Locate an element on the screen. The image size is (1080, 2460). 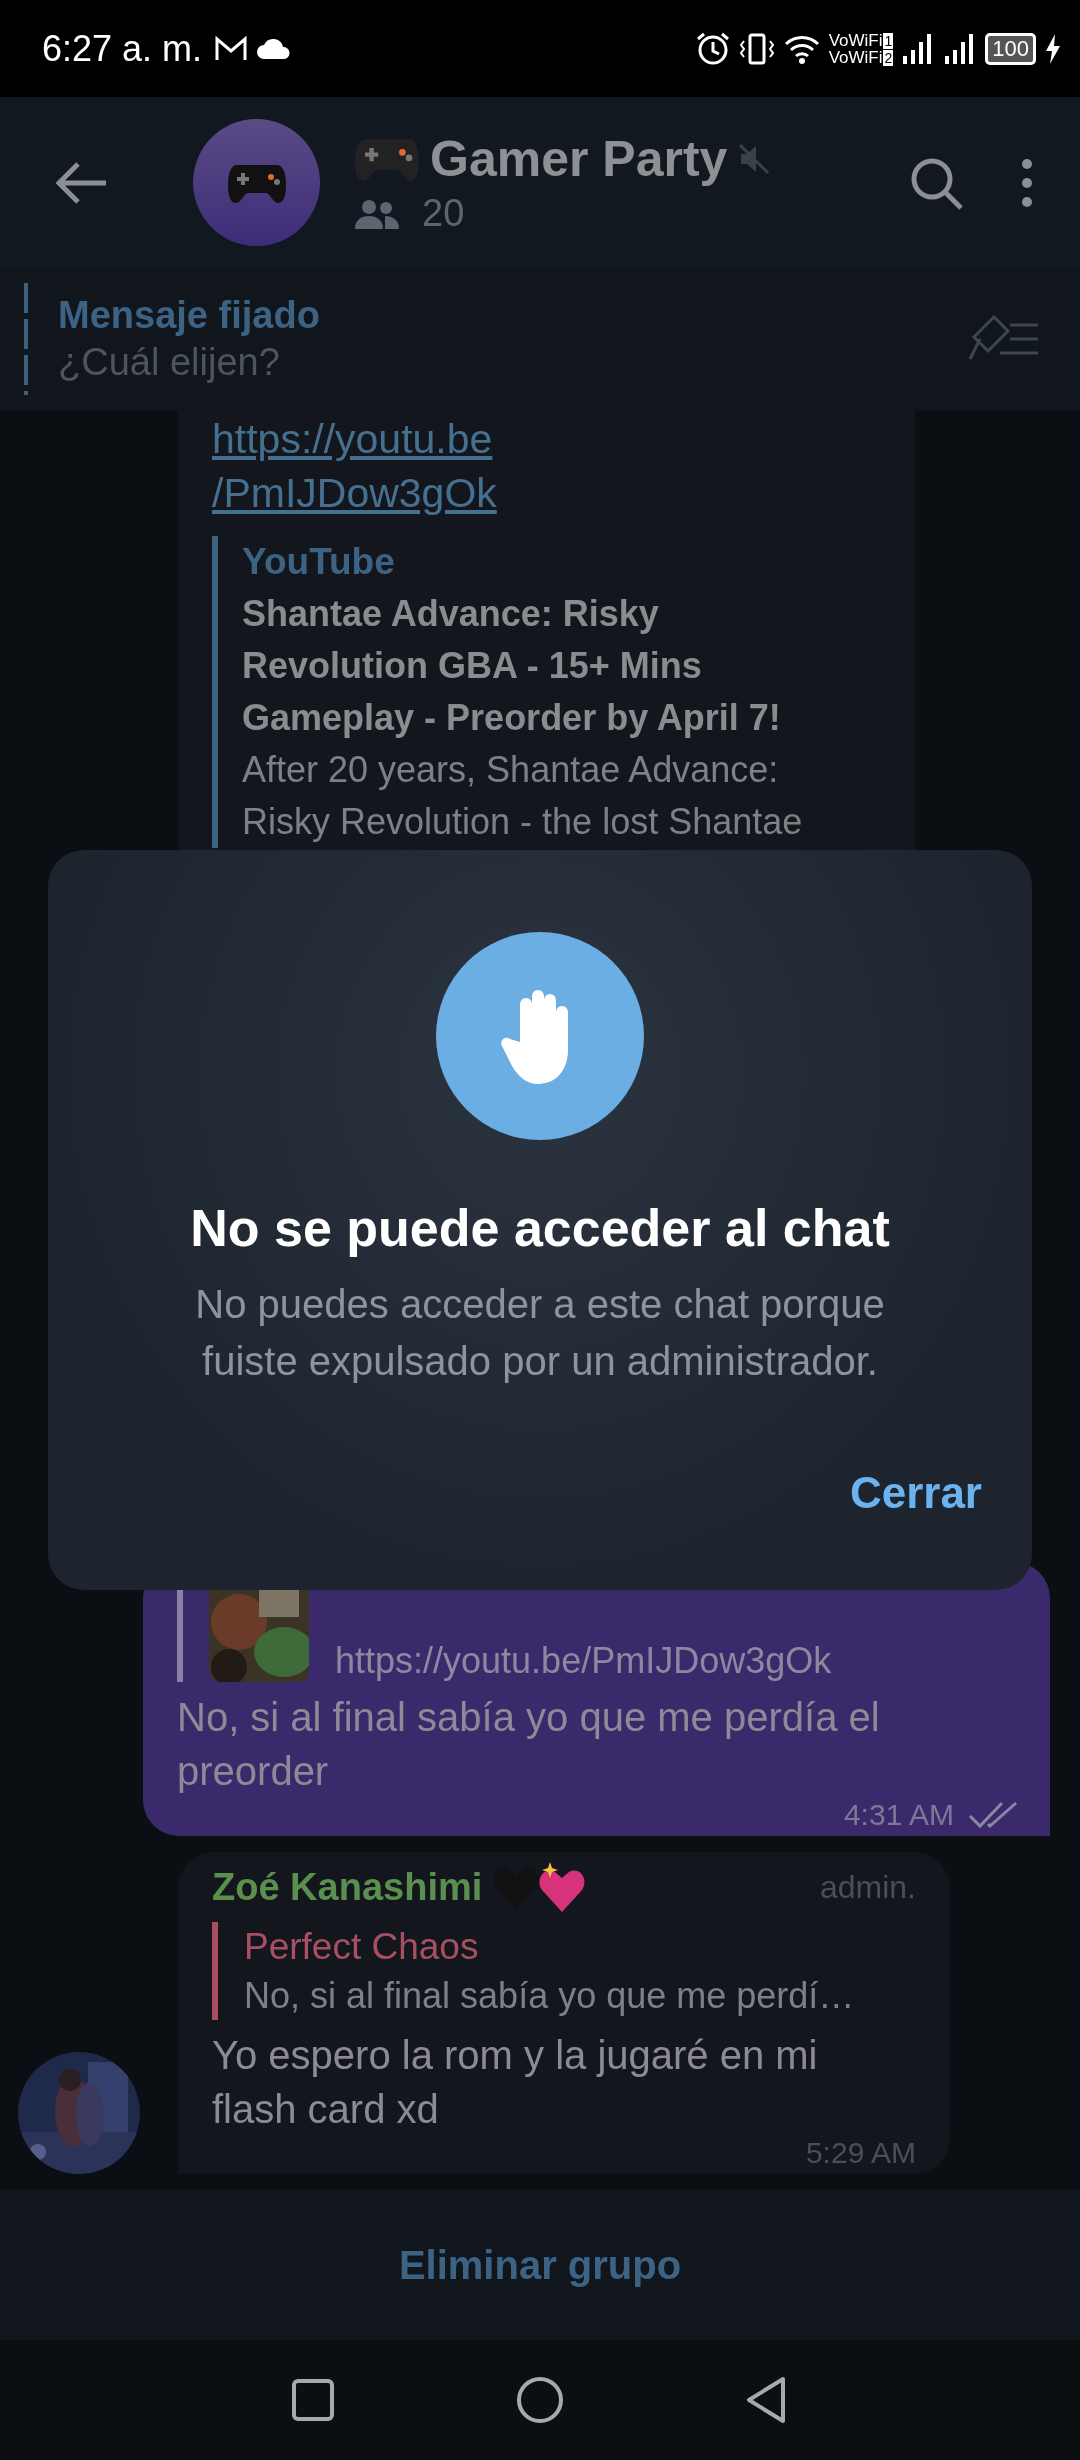
preview-site: YouTube is located at coordinates (319, 562).